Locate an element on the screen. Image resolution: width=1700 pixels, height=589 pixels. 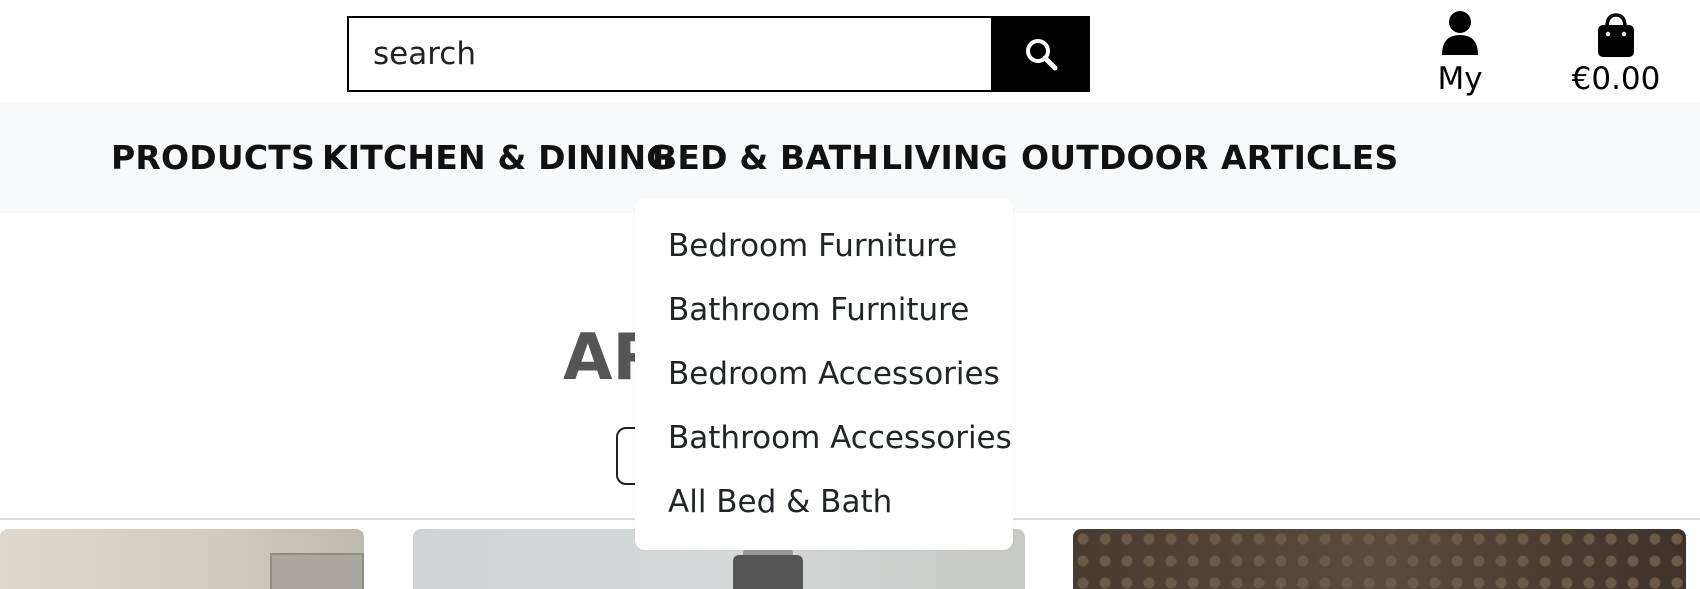
search-icon is located at coordinates (1041, 55).